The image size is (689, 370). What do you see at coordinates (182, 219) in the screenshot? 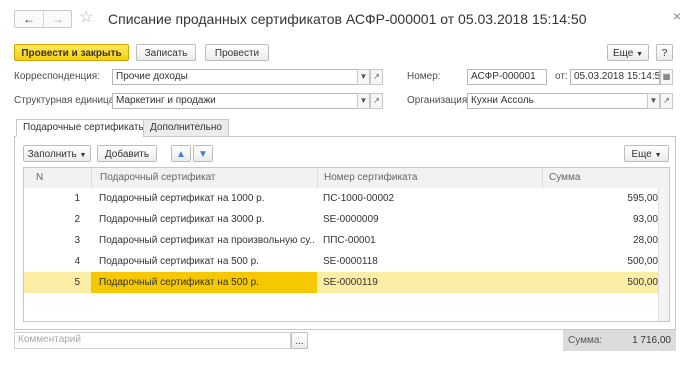
I see `row-certificate: Подарочный сертификат на 3000 р.` at bounding box center [182, 219].